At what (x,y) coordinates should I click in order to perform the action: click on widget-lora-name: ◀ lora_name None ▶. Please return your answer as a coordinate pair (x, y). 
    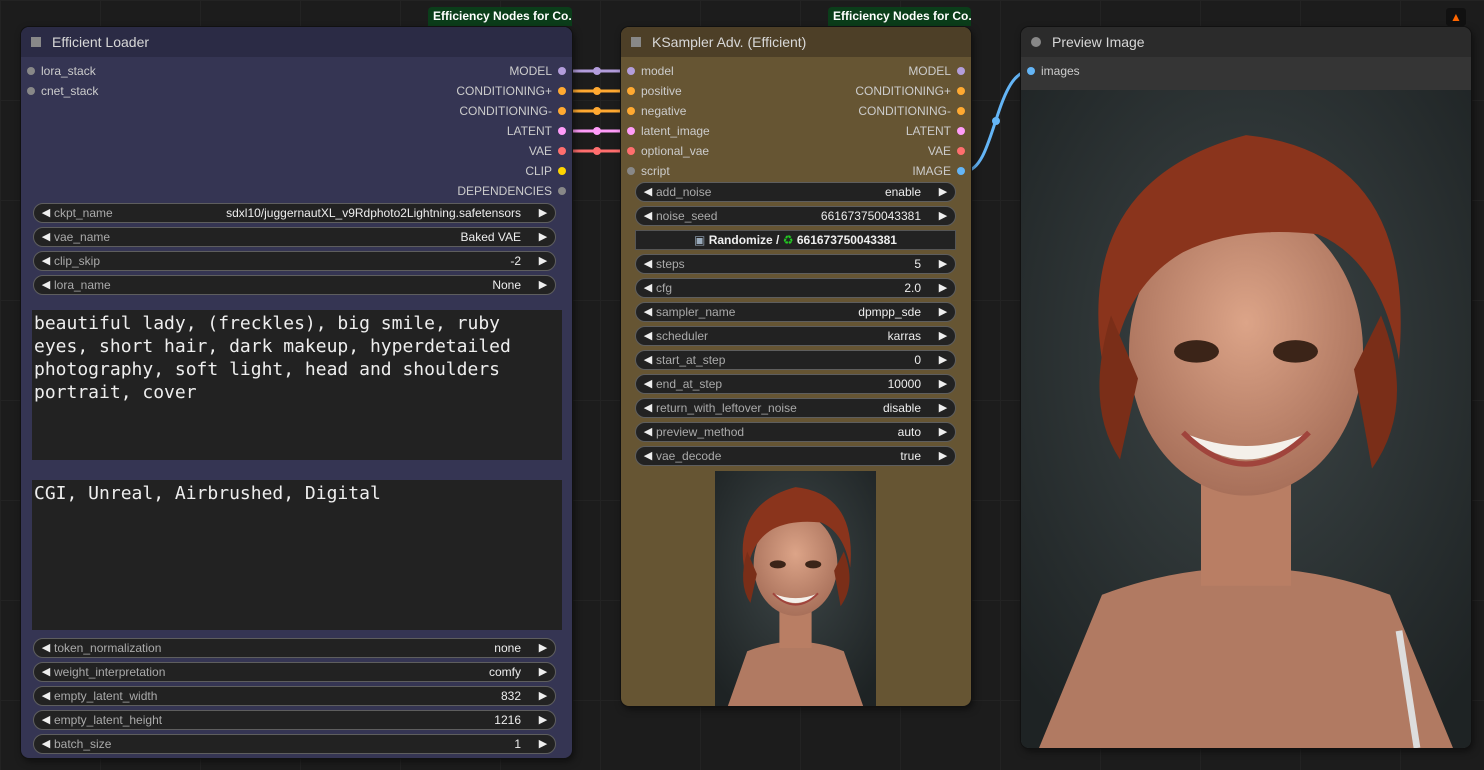
    Looking at the image, I should click on (294, 285).